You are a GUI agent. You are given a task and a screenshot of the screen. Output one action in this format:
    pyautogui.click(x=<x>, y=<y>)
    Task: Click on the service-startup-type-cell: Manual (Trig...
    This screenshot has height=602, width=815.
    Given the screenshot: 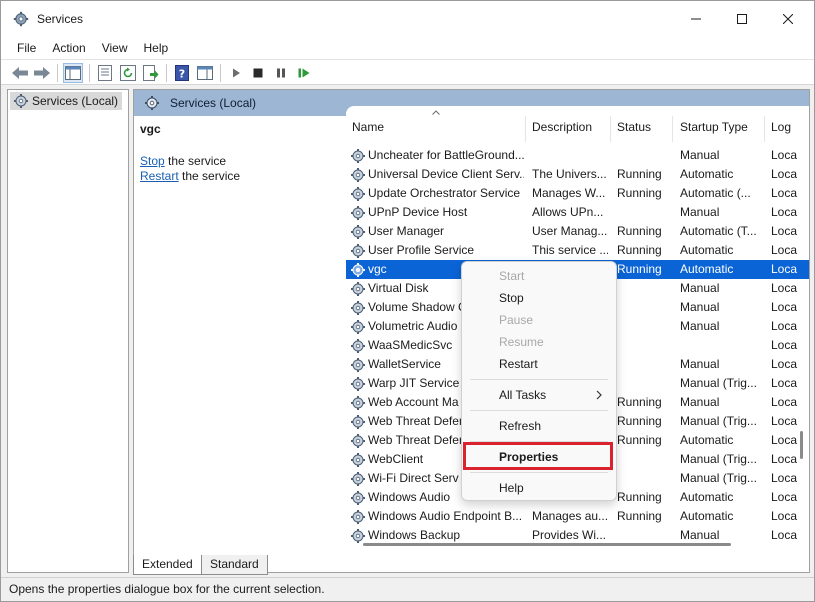 What is the action you would take?
    pyautogui.click(x=718, y=383)
    